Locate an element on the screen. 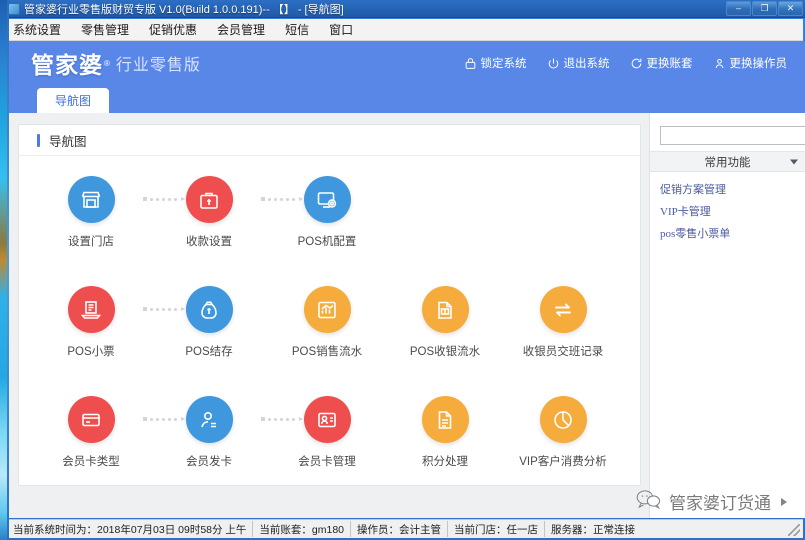  nav-node-label: 设置门店 is located at coordinates (91, 242).